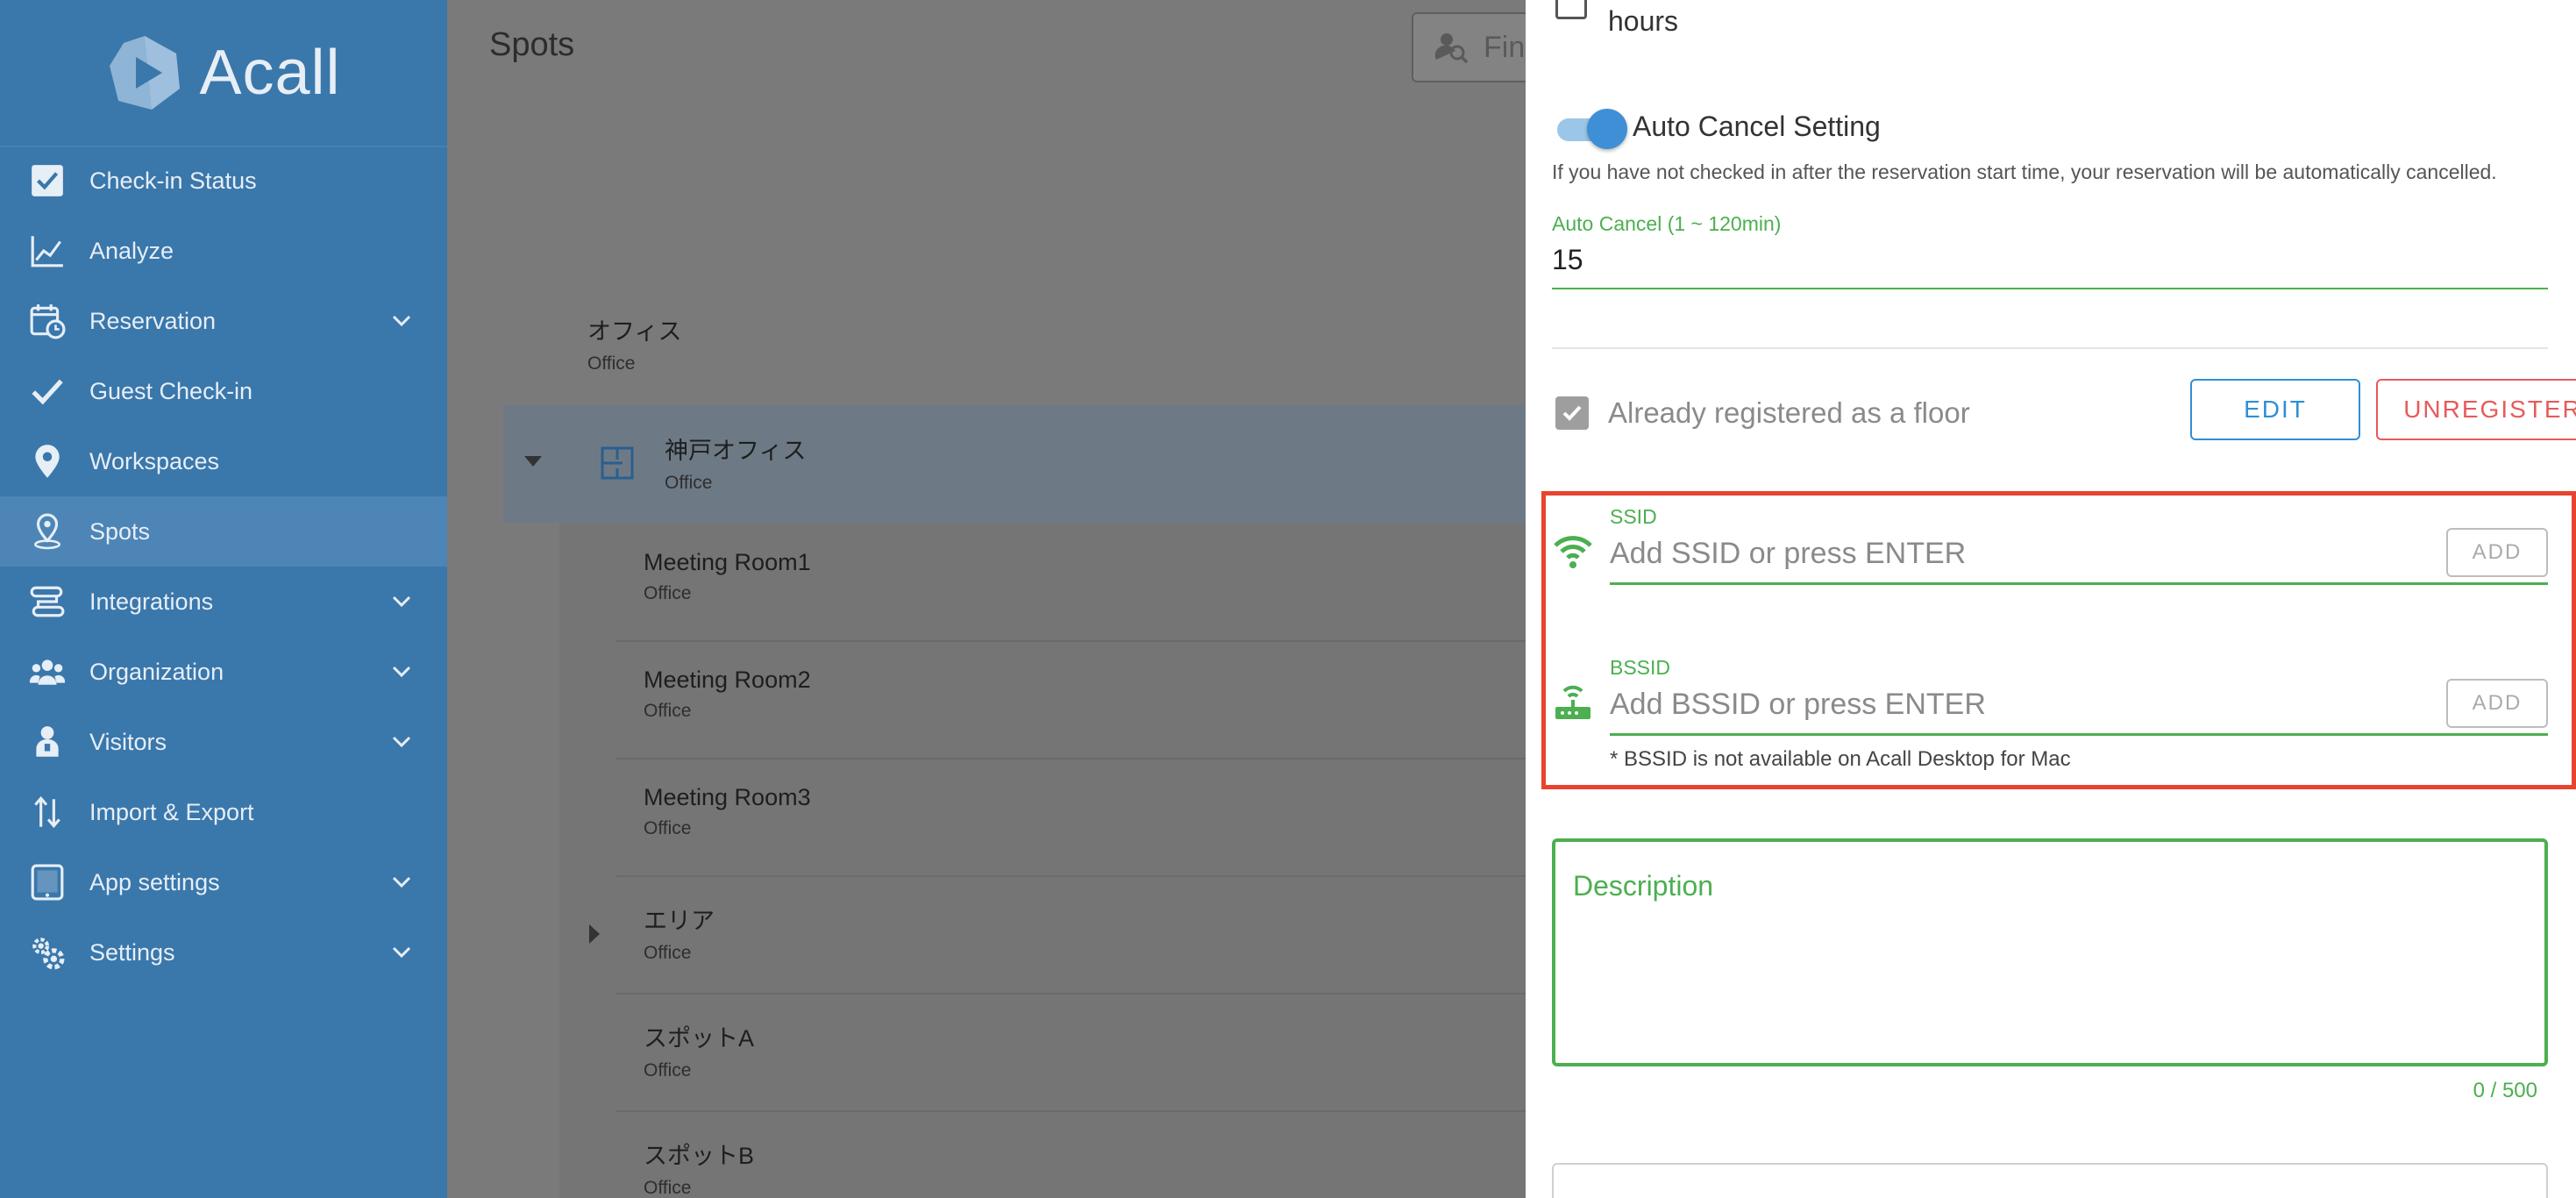  Describe the element at coordinates (1014, 464) in the screenshot. I see `tree-item-selected: 神戸オフィス Office` at that location.